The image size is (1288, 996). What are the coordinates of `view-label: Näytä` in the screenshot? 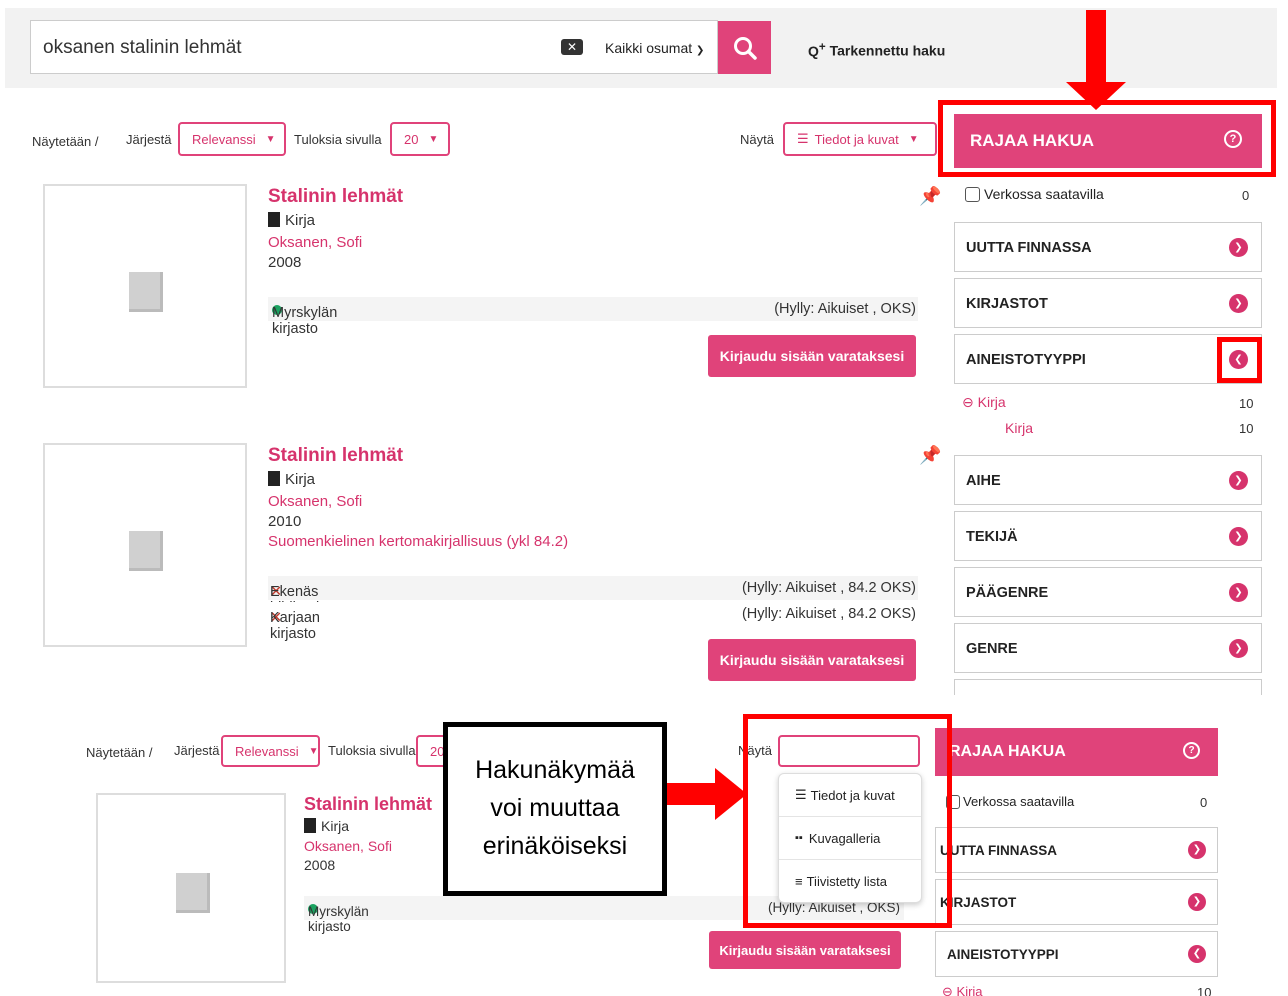 It's located at (757, 139).